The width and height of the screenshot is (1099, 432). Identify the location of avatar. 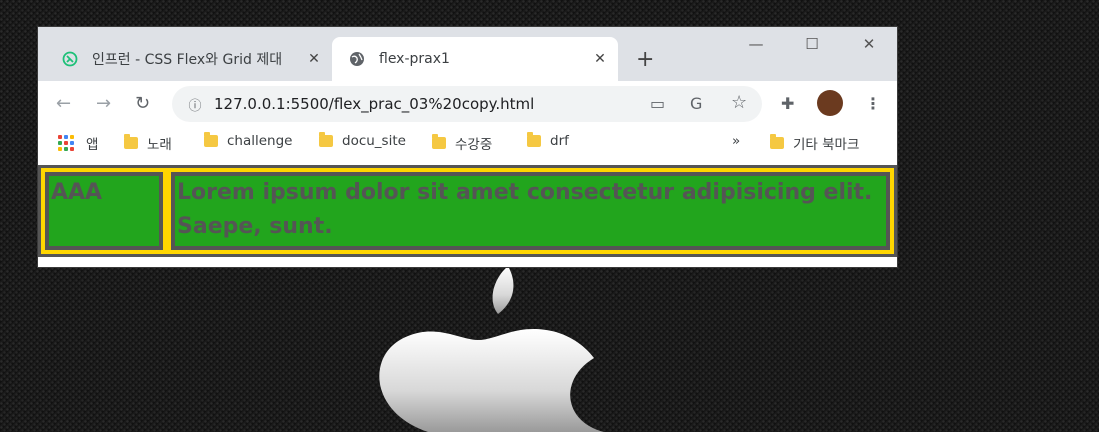
(830, 103).